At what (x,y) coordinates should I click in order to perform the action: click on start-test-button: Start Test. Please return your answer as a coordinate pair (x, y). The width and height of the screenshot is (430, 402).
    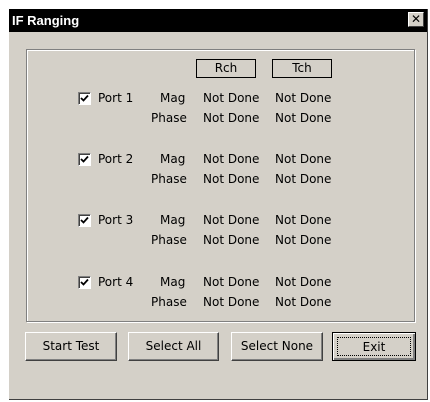
    Looking at the image, I should click on (71, 346).